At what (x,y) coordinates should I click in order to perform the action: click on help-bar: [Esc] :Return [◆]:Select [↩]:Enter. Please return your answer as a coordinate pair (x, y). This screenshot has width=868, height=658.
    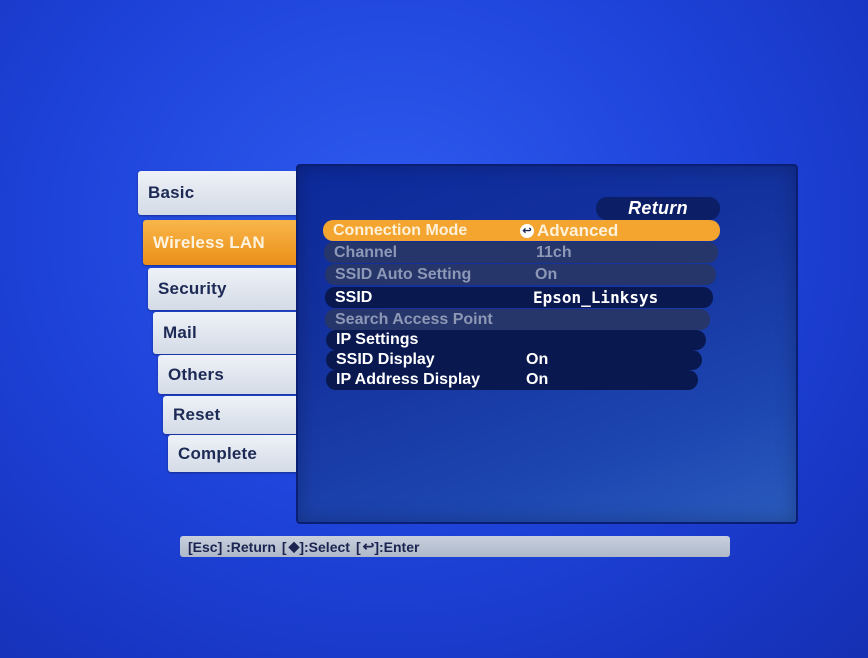
    Looking at the image, I should click on (455, 546).